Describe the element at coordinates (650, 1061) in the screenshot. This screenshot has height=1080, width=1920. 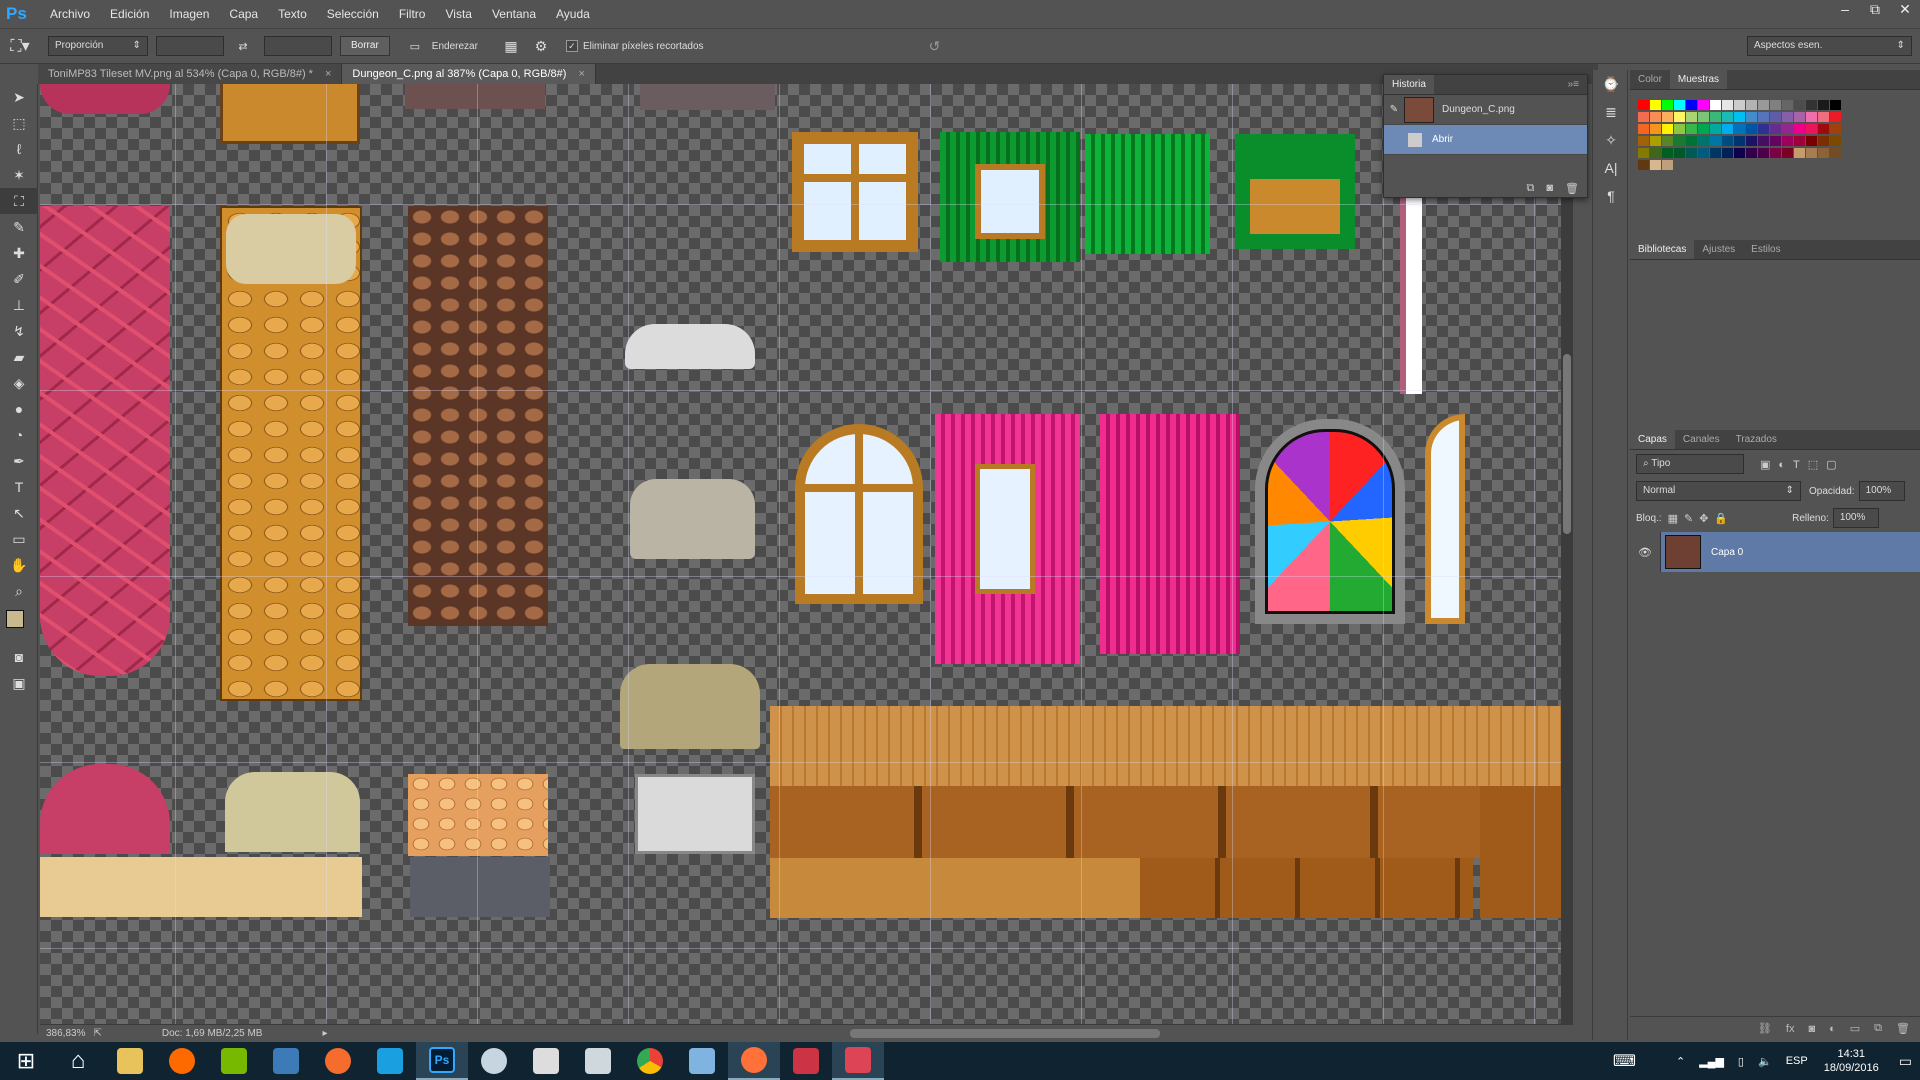
I see `taskbar-chrome` at that location.